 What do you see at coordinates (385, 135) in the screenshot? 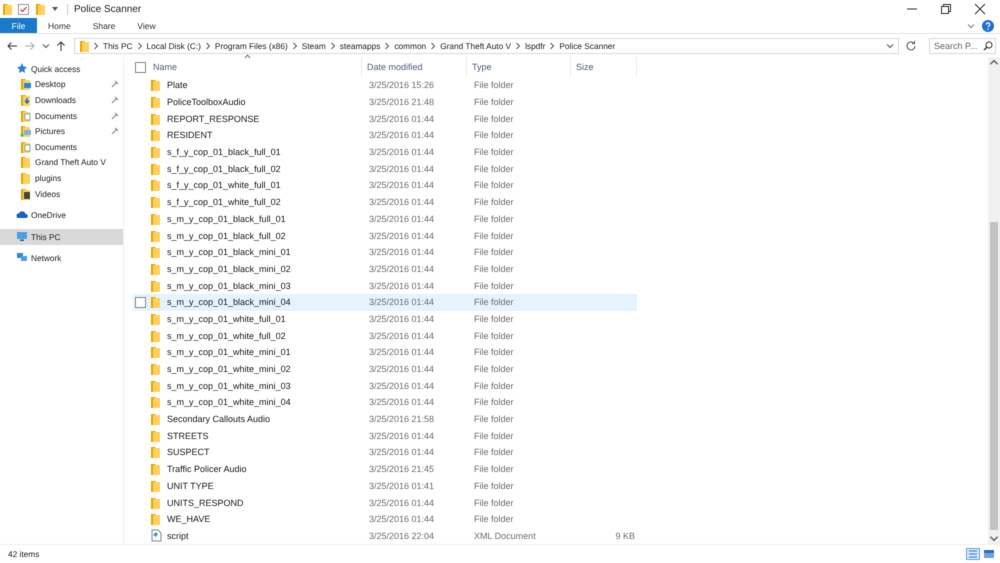
I see `file-row: RESIDENT 3/25/2016 01:44 File folder` at bounding box center [385, 135].